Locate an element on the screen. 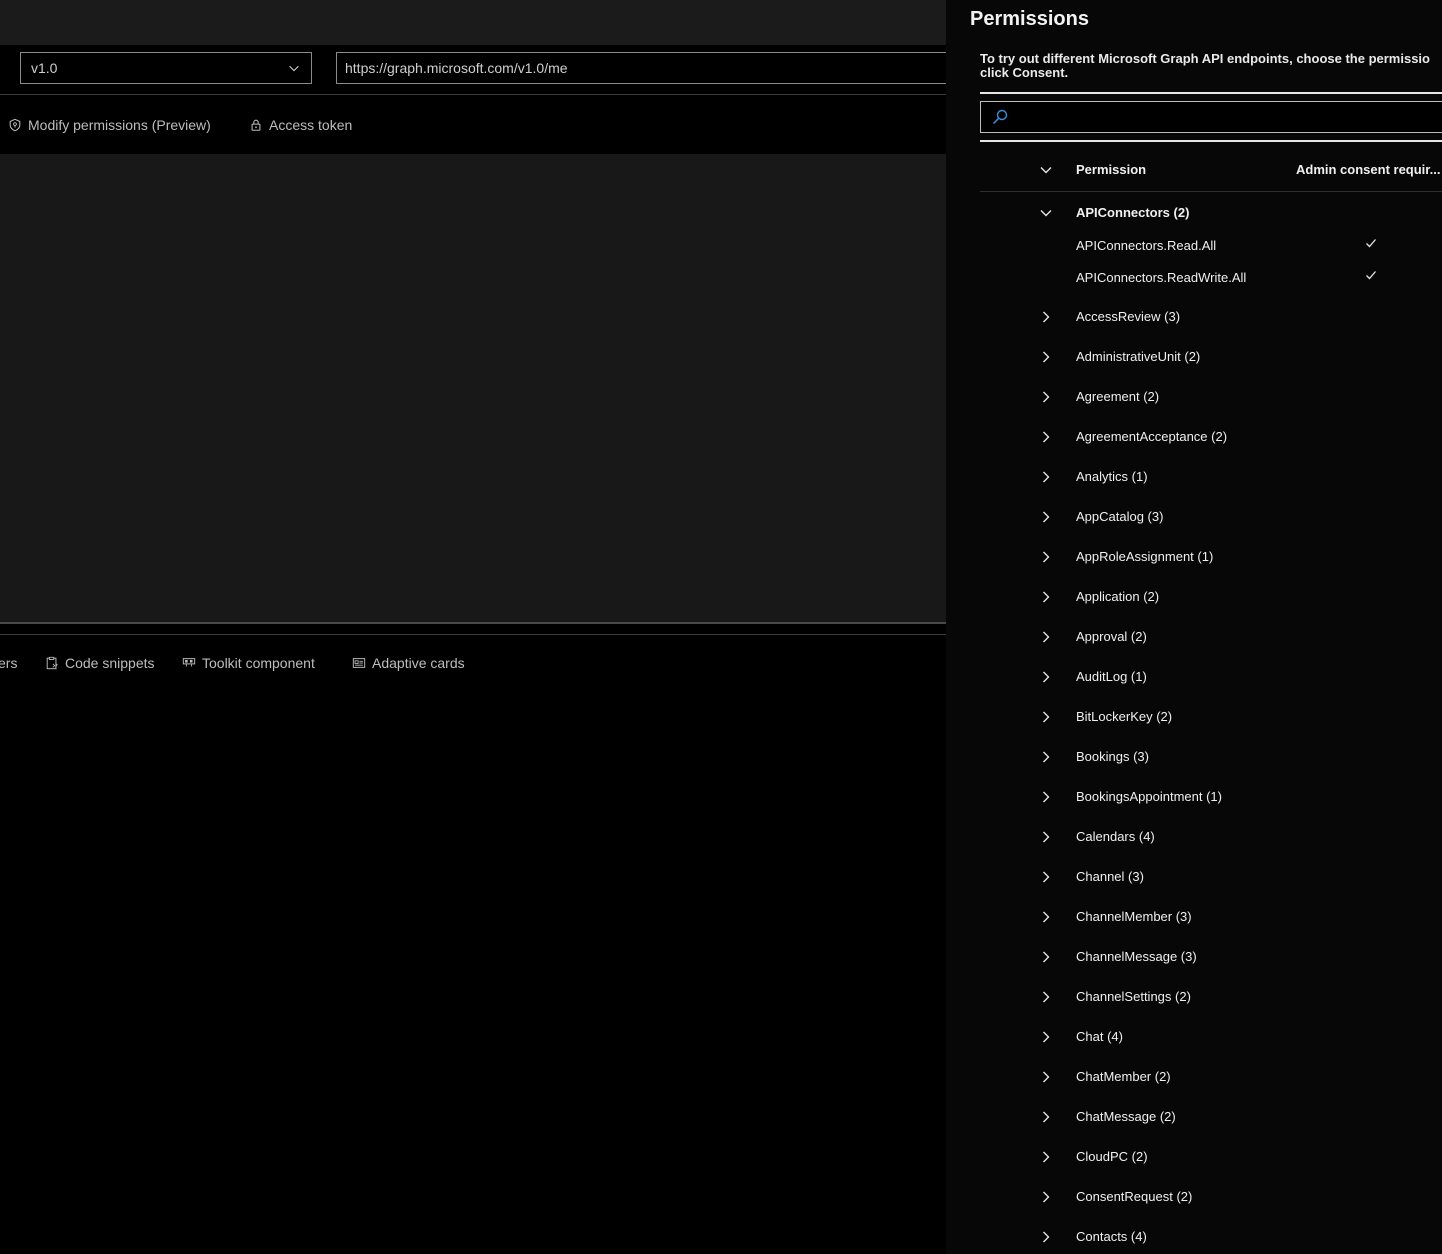 The image size is (1442, 1254). permission-row-label: Approval (2) is located at coordinates (1111, 636).